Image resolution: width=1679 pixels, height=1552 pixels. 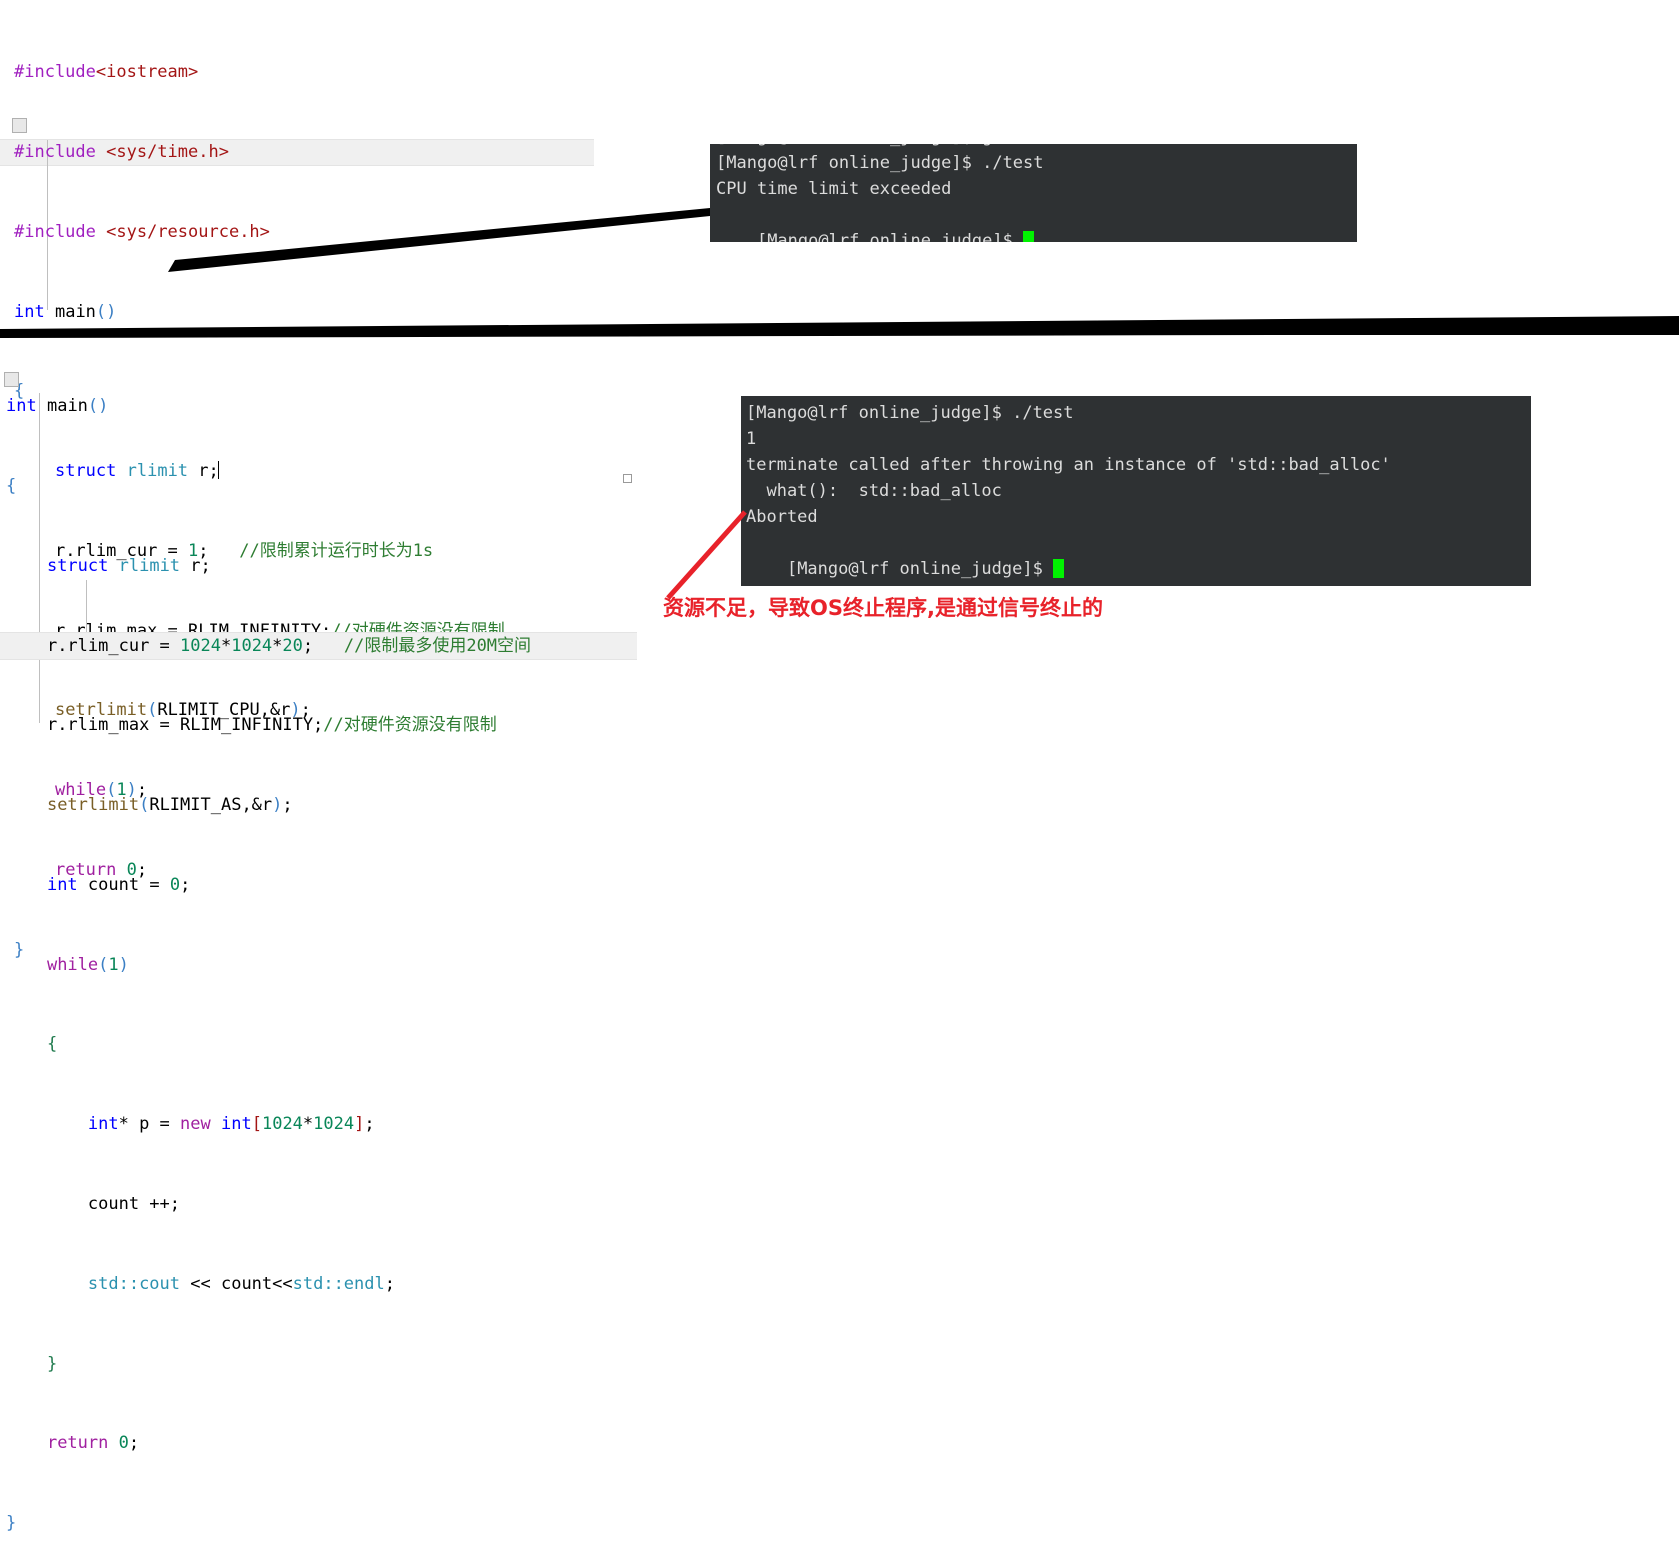 What do you see at coordinates (271, 725) in the screenshot?
I see `code-line-rlim-max-2: r.rlim_max = RLIM_INFINITY;//对硬件资源没有限制` at bounding box center [271, 725].